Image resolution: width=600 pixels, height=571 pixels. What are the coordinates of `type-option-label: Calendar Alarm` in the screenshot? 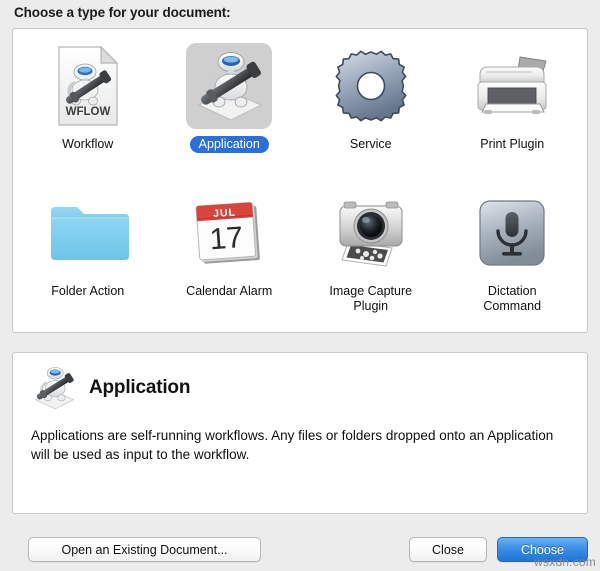 It's located at (229, 290).